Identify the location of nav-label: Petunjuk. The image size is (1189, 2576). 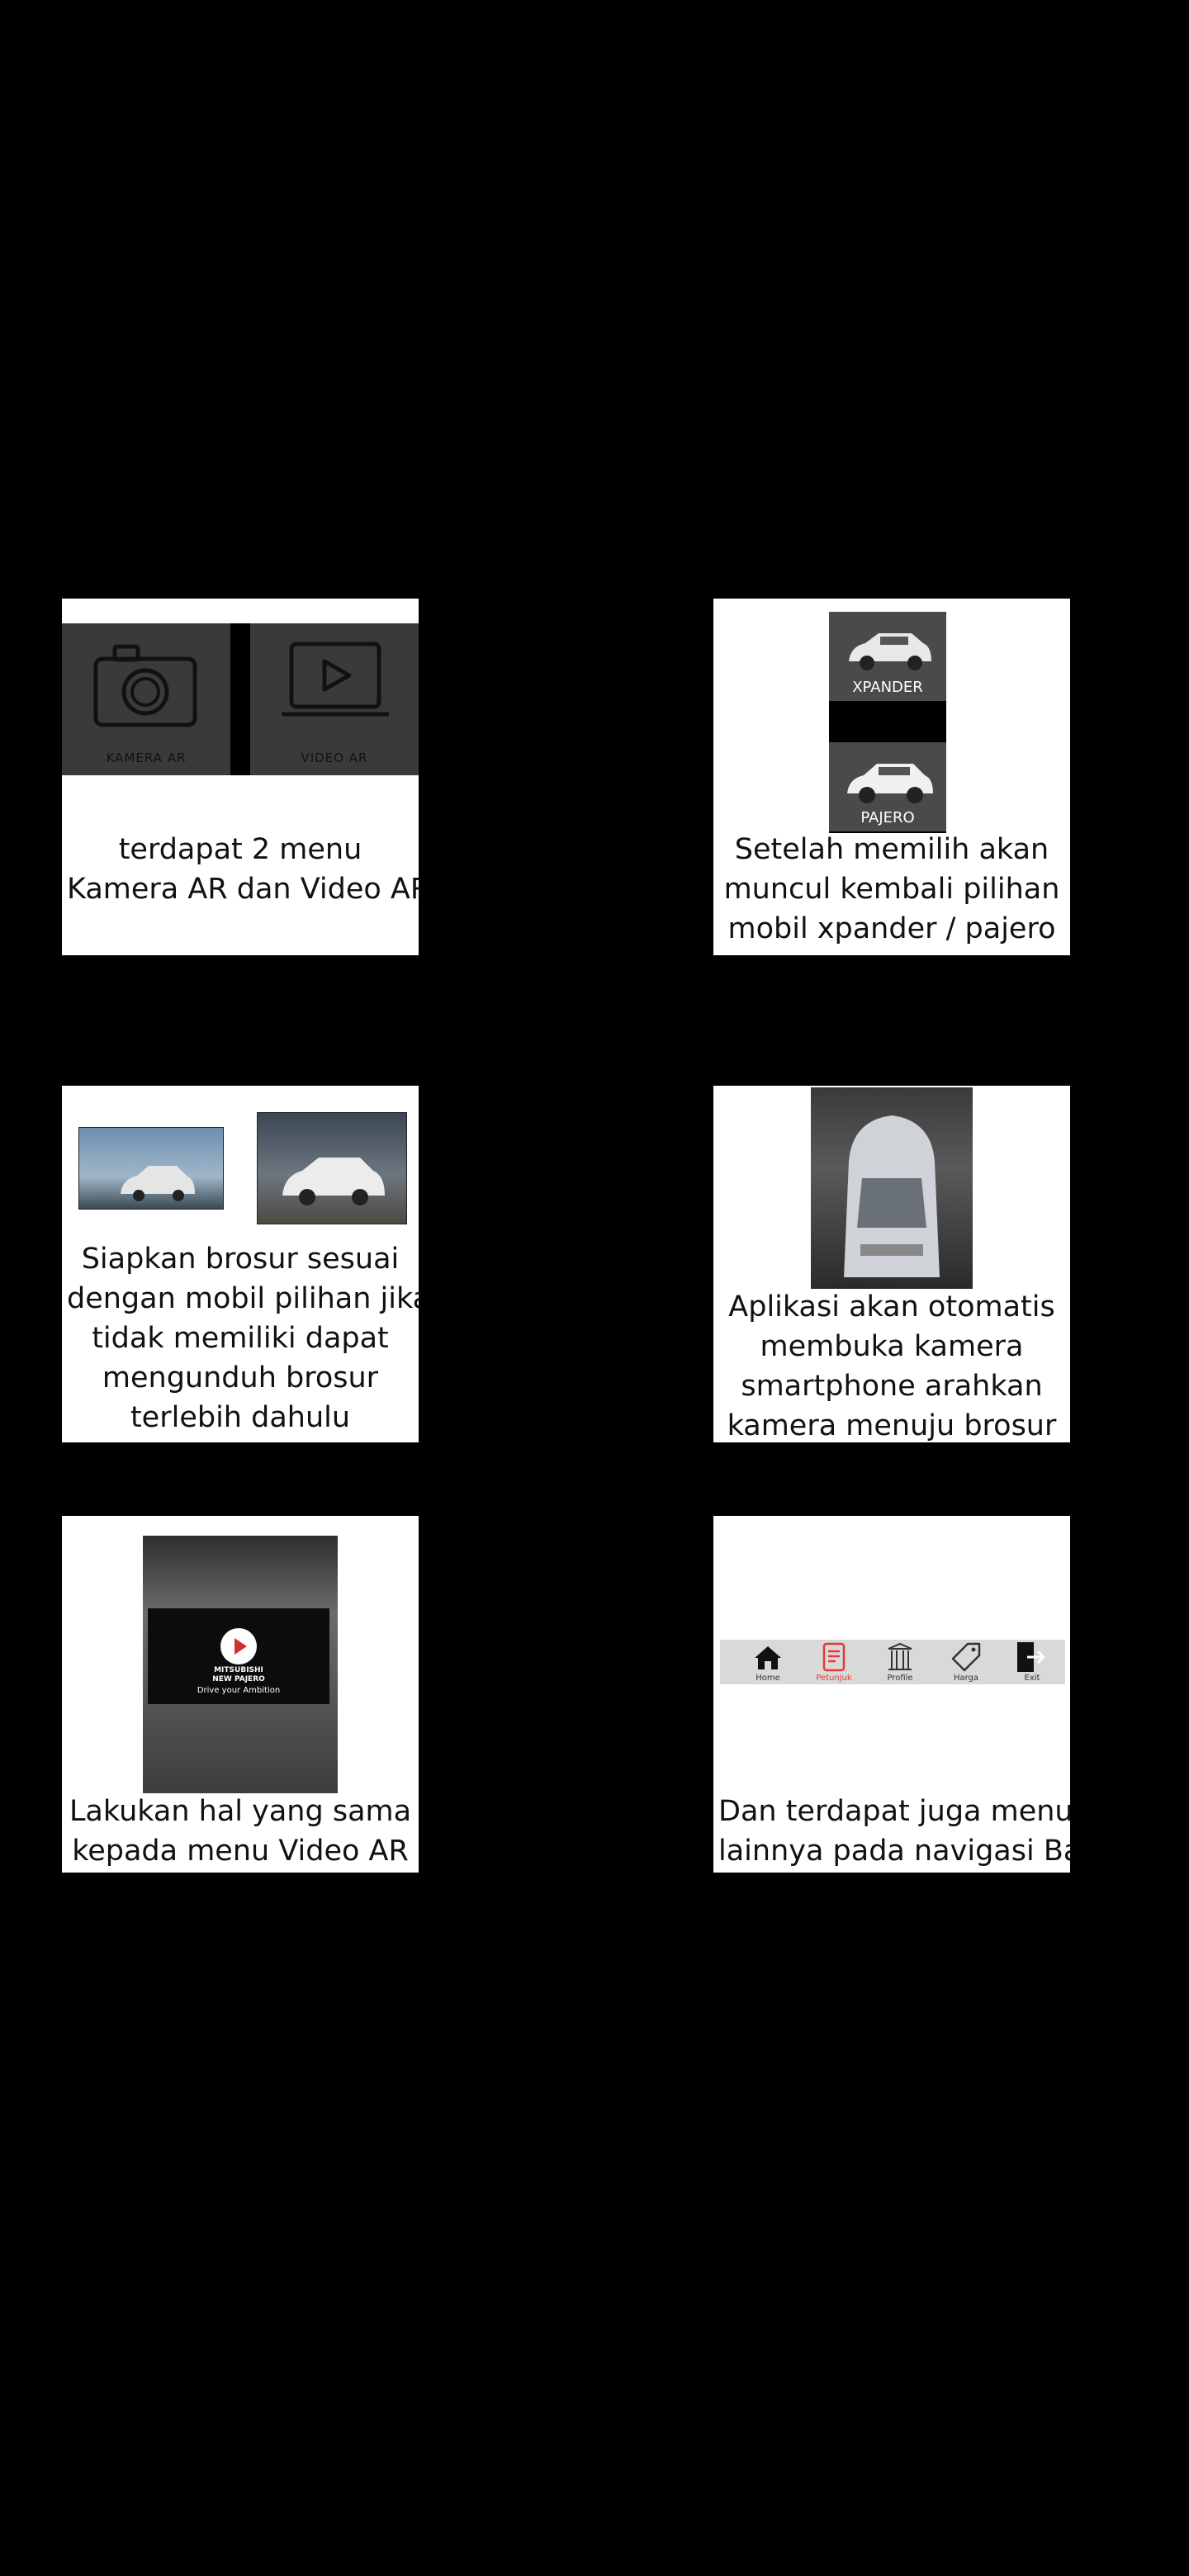
(834, 1678).